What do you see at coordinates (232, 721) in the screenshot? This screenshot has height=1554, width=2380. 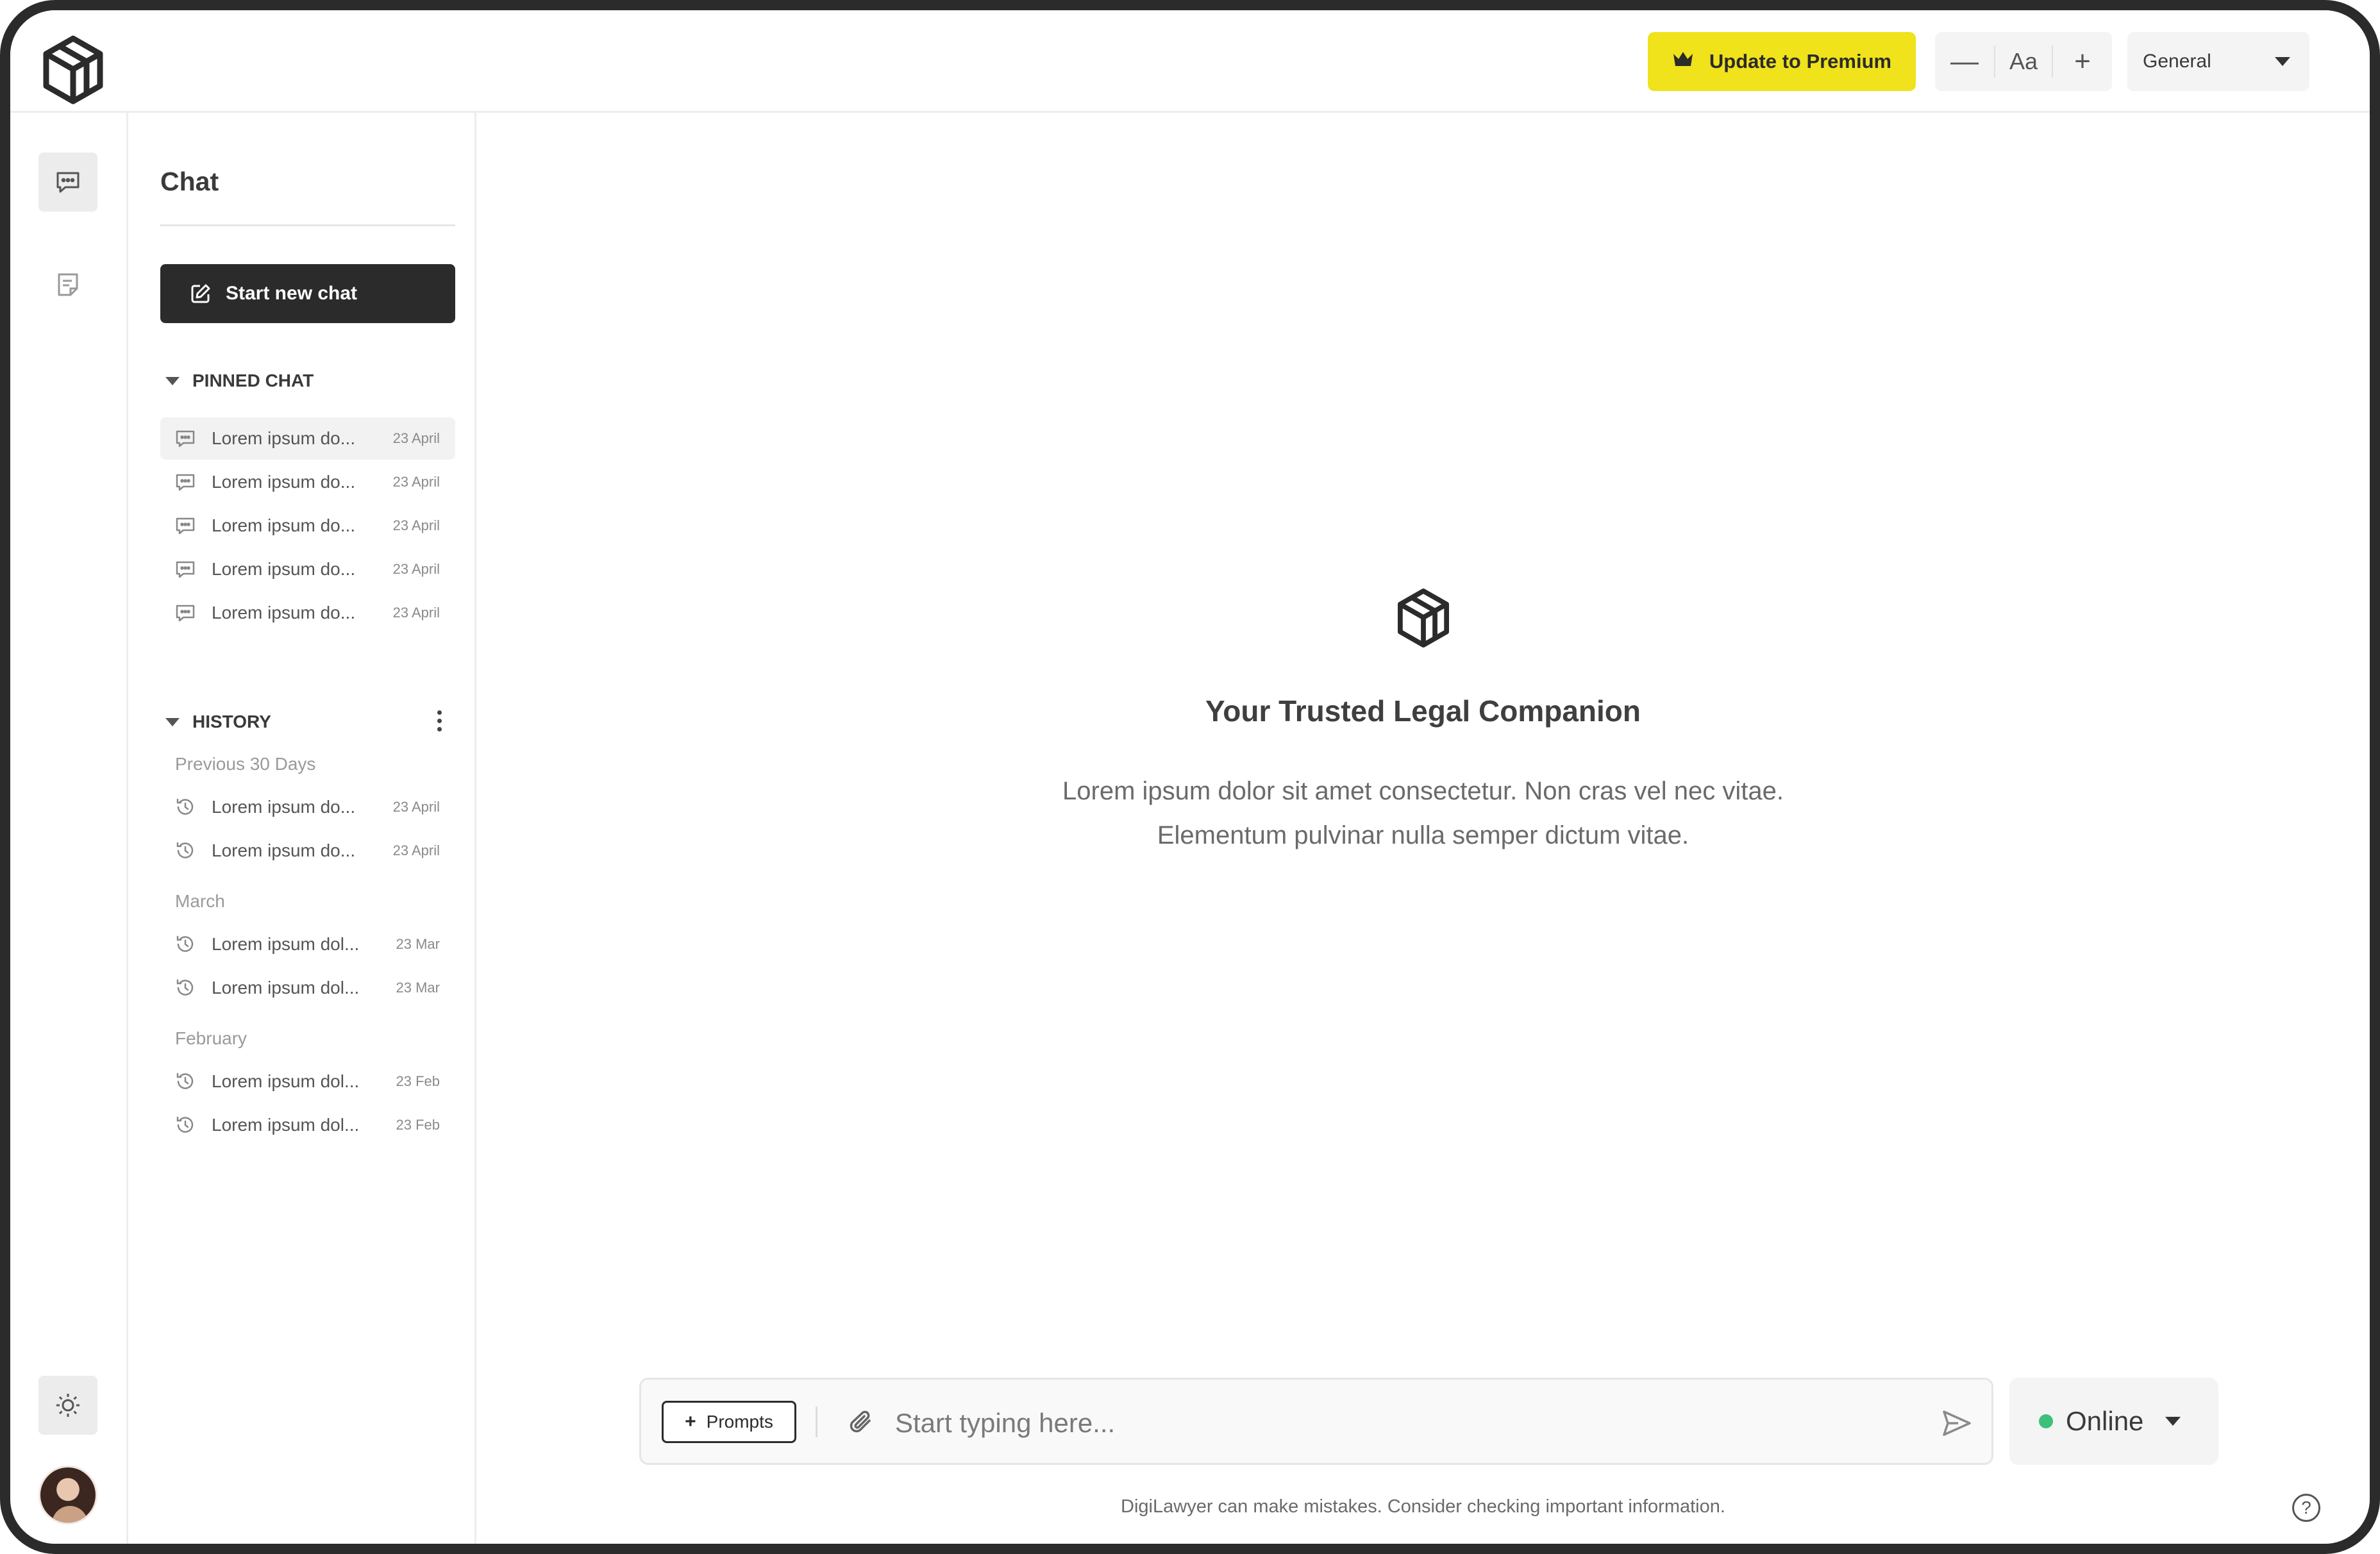 I see `history-label: HISTORY` at bounding box center [232, 721].